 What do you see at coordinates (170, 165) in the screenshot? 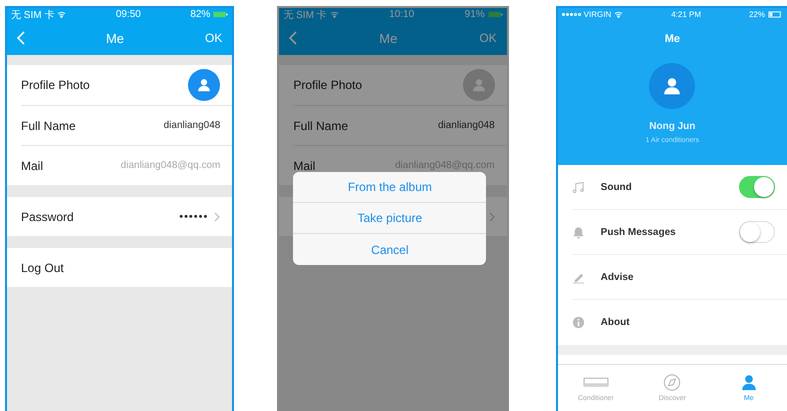
I see `row-value: dianliang048@qq.com` at bounding box center [170, 165].